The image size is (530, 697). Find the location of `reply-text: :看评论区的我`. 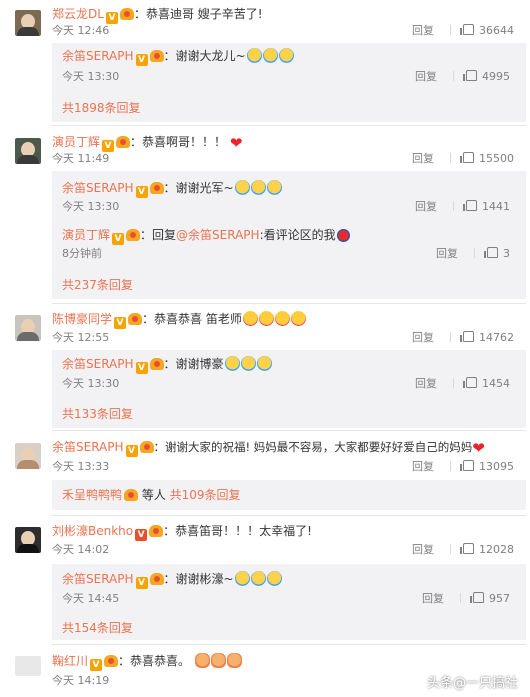

reply-text: :看评论区的我 is located at coordinates (297, 235).